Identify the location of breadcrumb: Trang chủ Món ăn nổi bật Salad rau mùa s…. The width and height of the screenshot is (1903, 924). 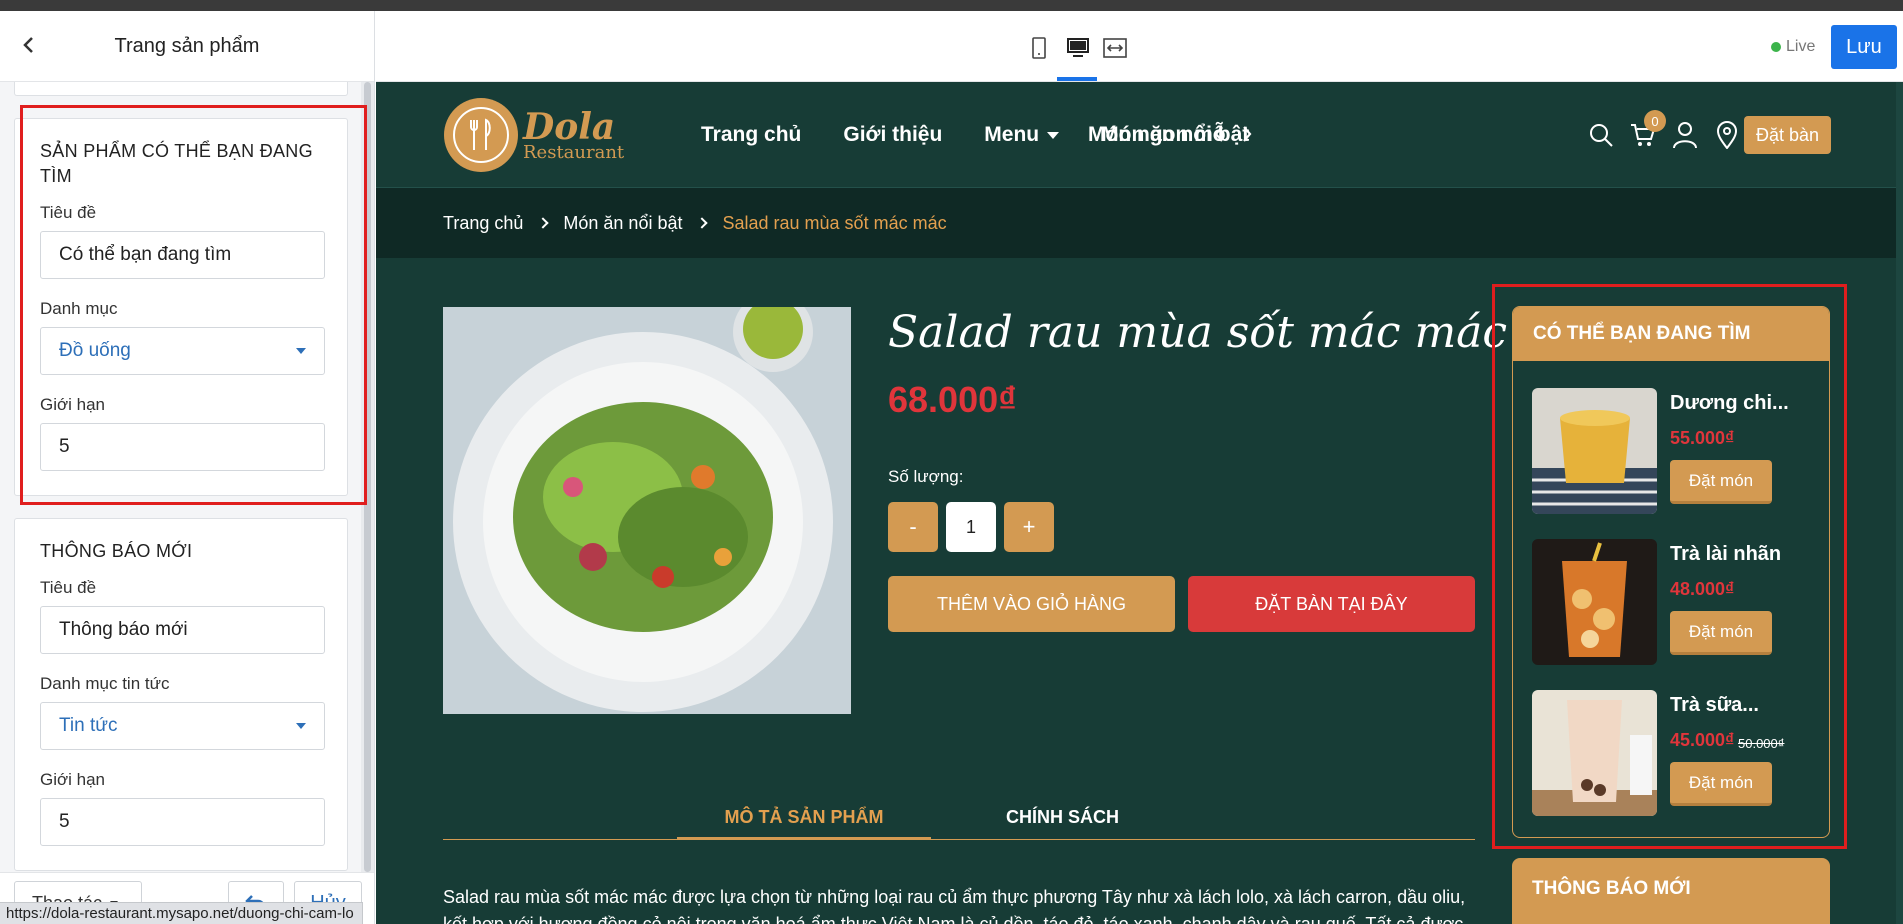
(1139, 223).